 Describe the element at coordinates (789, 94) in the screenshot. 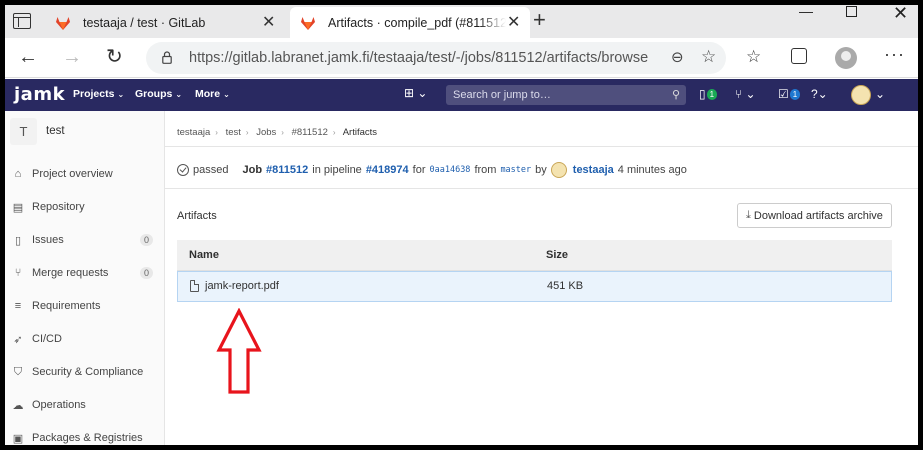

I see `todos-nav-icon: ☑ 1` at that location.